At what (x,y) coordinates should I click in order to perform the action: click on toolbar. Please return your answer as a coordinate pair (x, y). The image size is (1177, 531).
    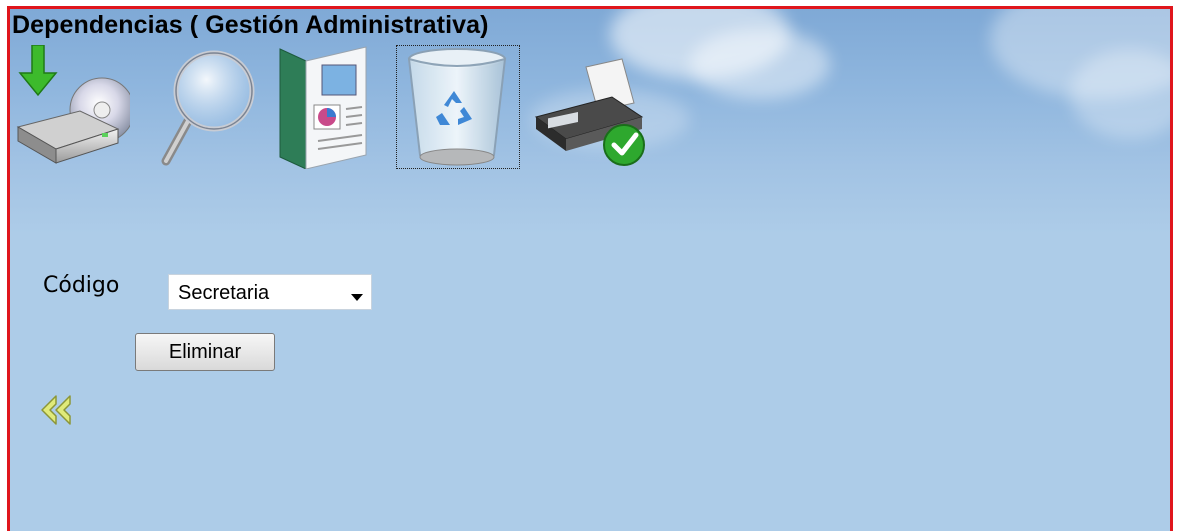
    Looking at the image, I should click on (340, 107).